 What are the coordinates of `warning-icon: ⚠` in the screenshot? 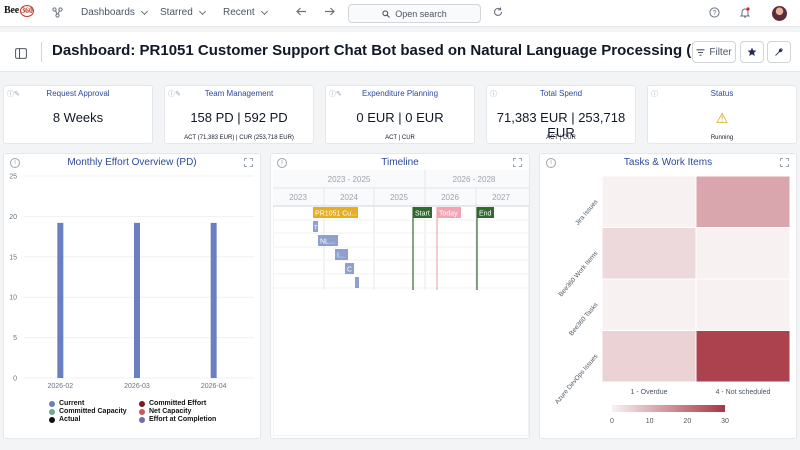 It's located at (722, 118).